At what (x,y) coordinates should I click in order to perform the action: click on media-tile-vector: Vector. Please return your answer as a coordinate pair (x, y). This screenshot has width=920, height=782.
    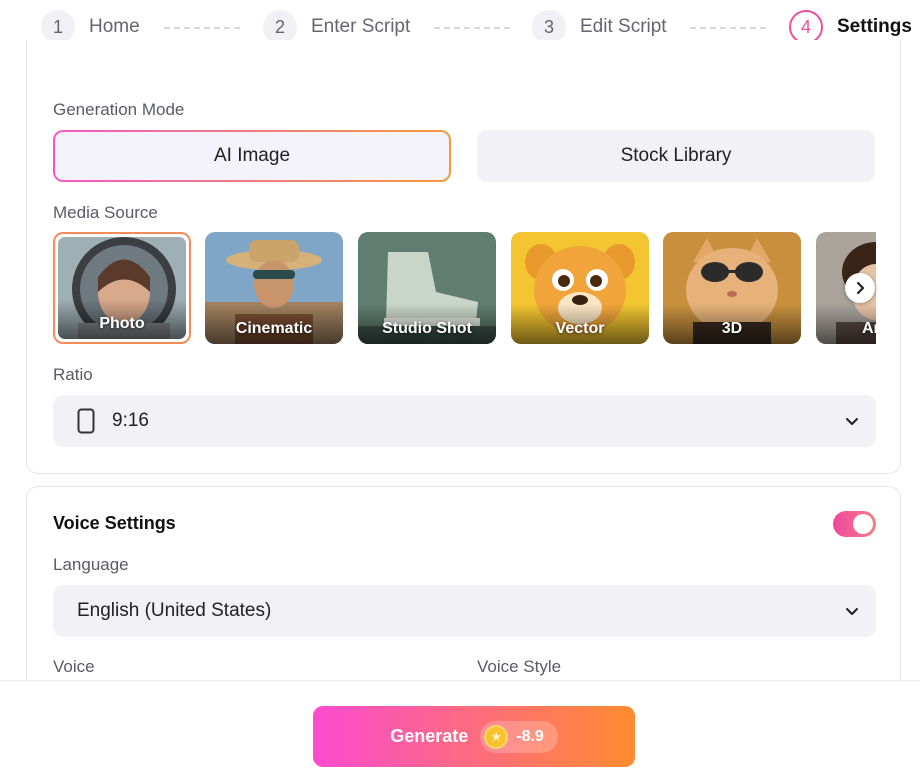
    Looking at the image, I should click on (580, 288).